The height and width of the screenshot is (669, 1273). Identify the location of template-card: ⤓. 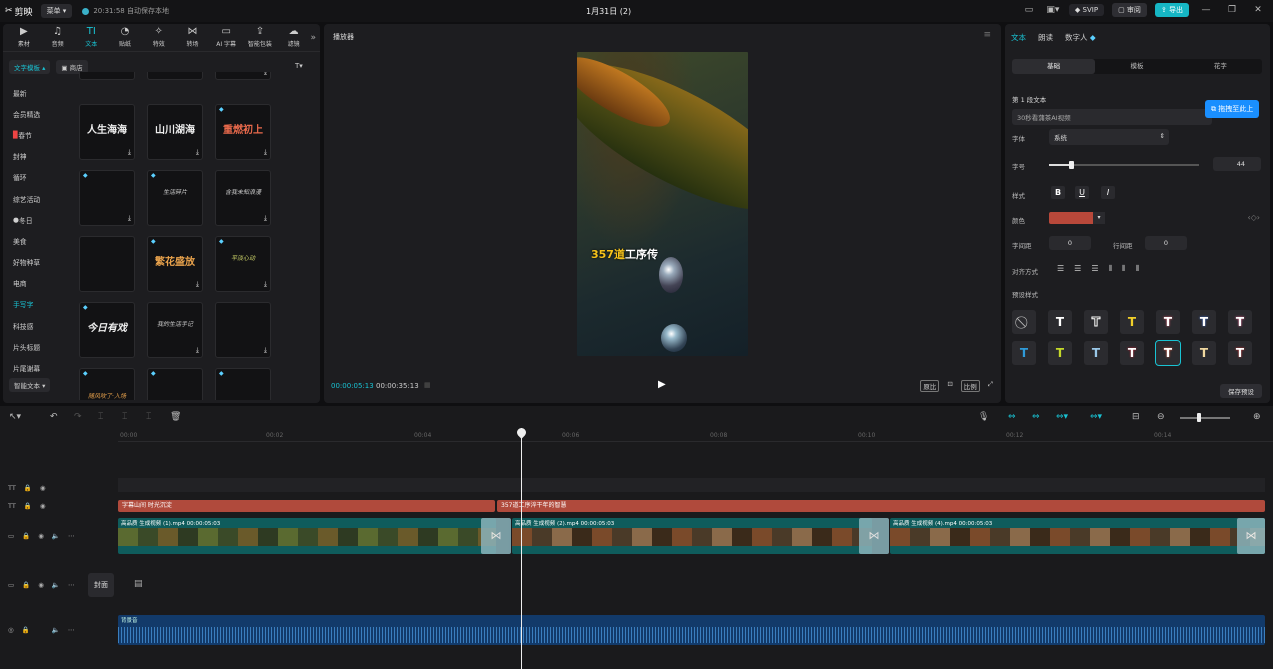
(243, 330).